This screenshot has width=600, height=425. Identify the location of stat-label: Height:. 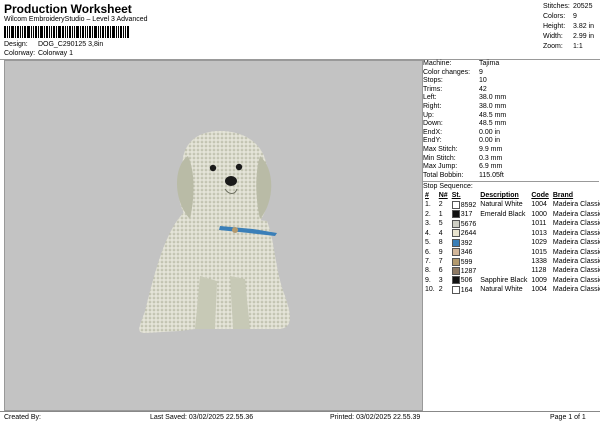
(554, 26).